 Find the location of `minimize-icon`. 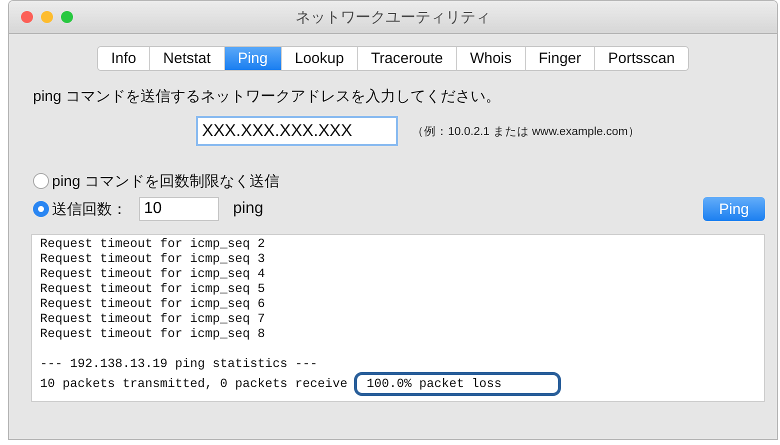

minimize-icon is located at coordinates (47, 17).